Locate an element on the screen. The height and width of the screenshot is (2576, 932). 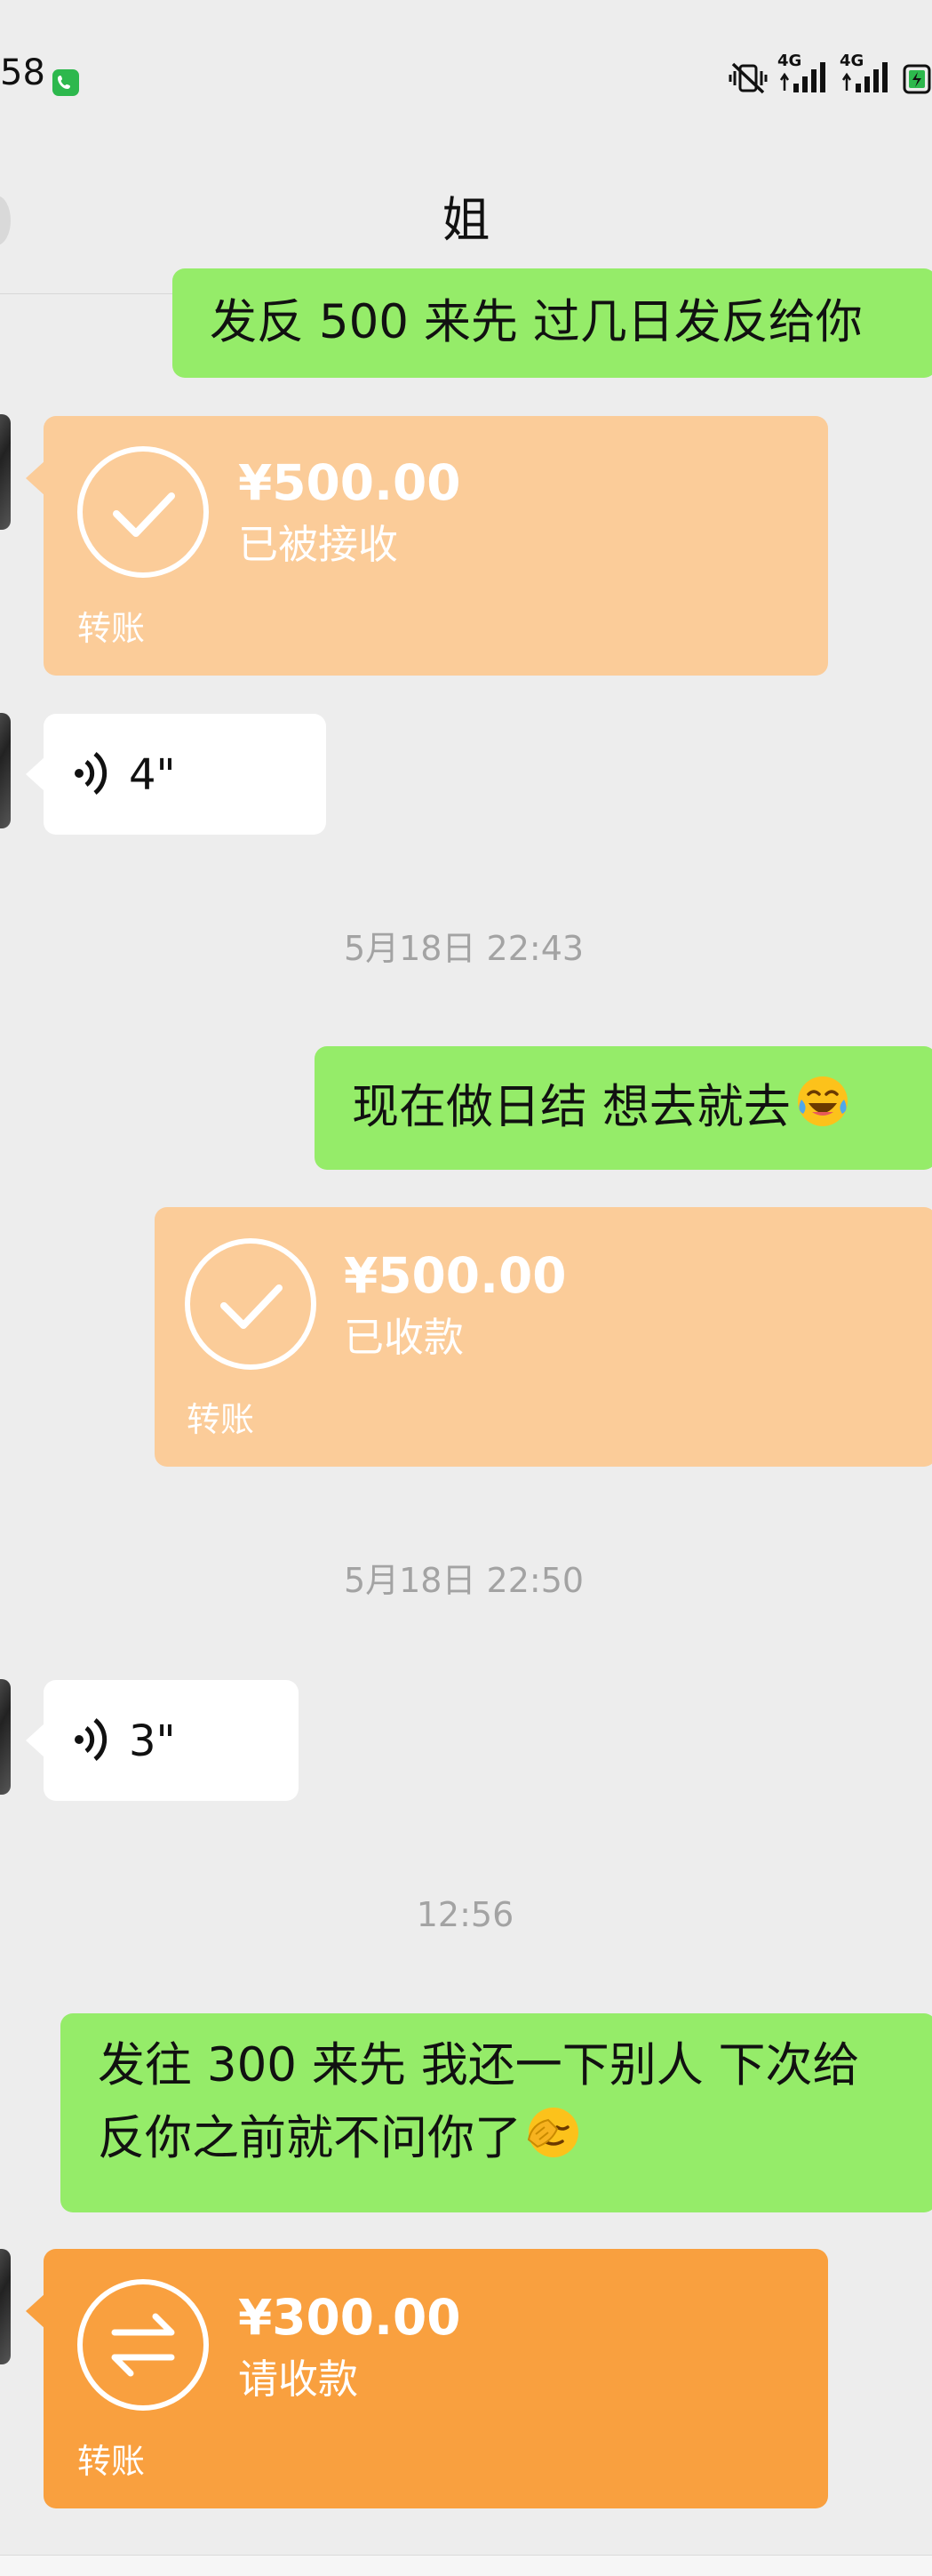
transfer-card: ¥500.00 已被接收 转账 is located at coordinates (427, 546).